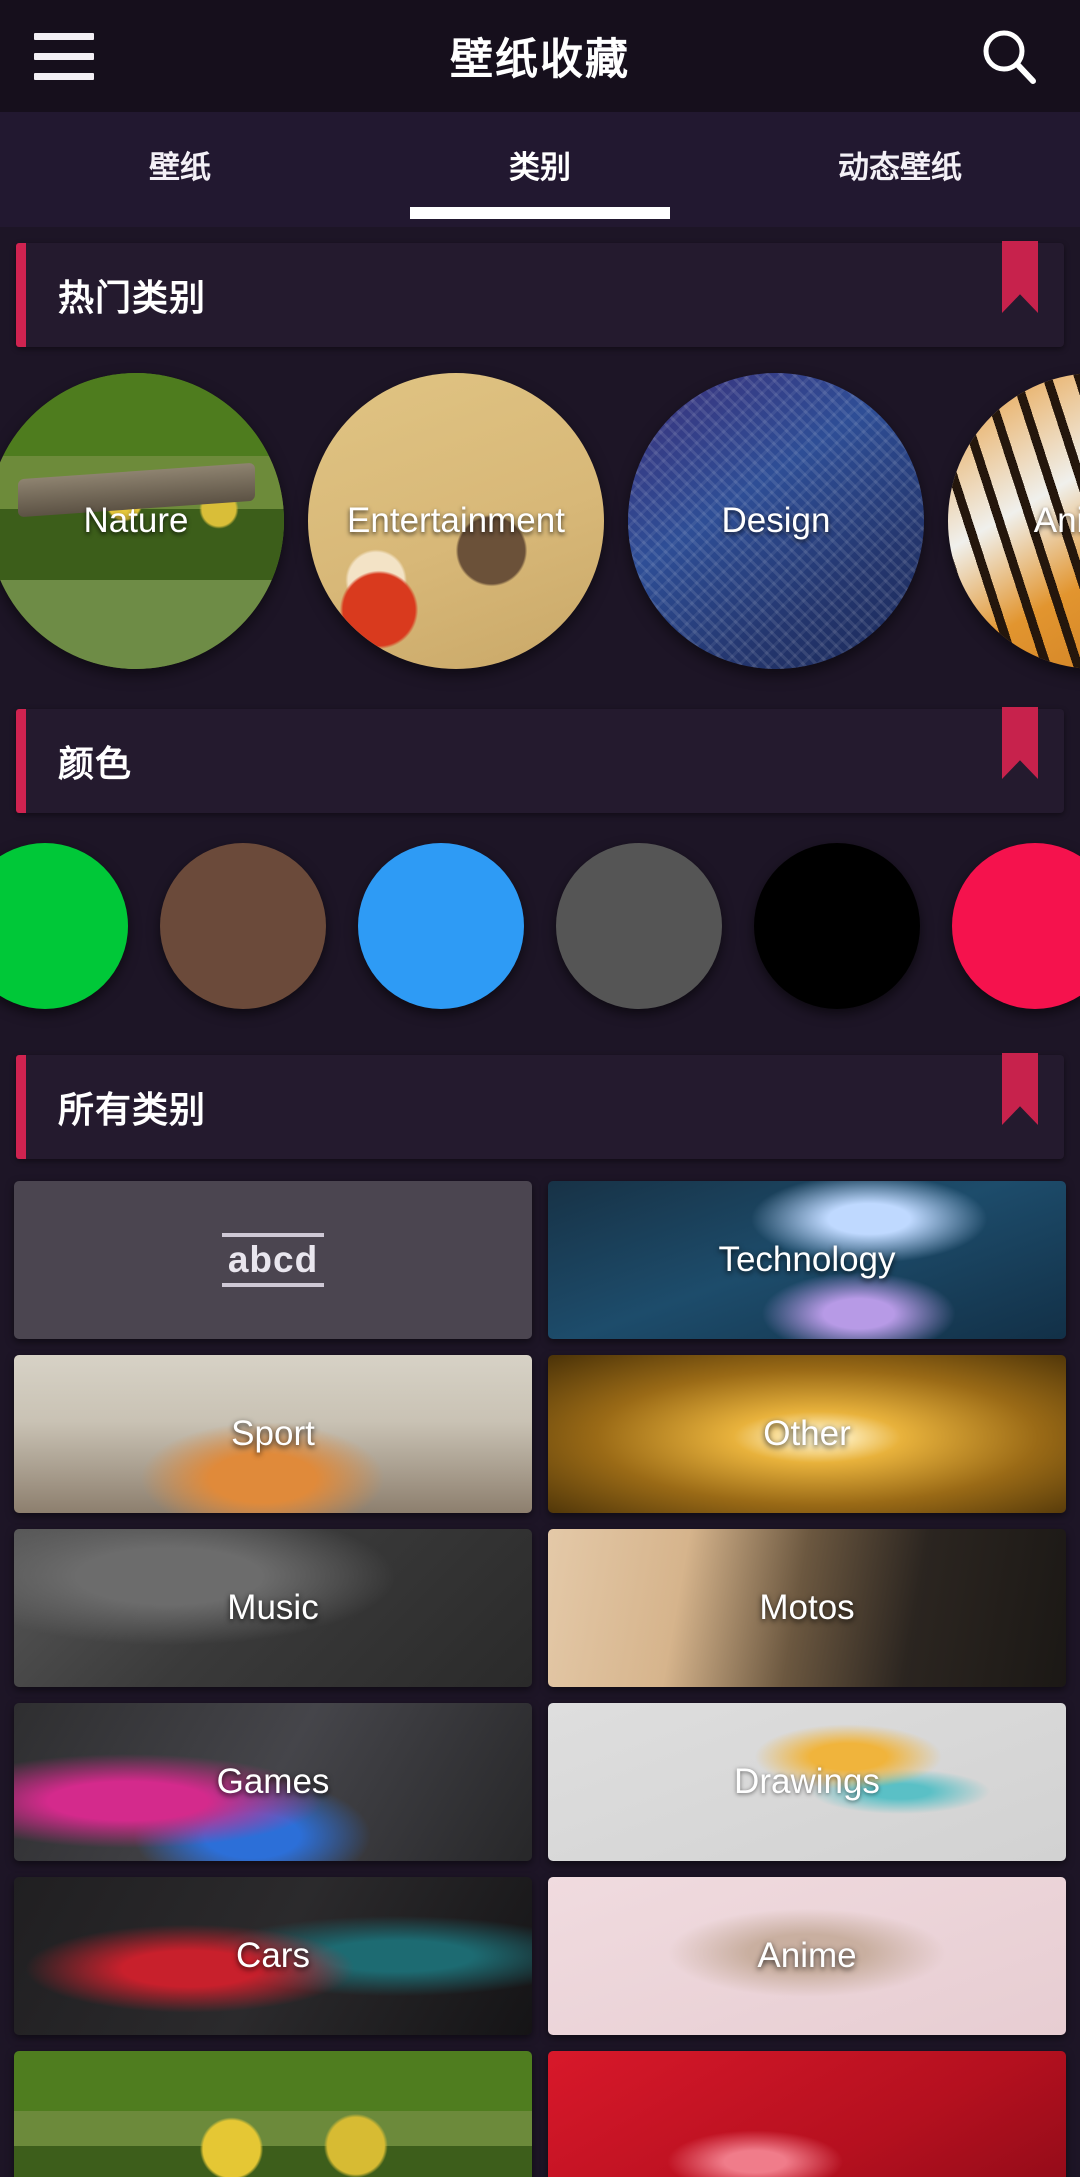 The image size is (1080, 2177). I want to click on section-title: 颜色, so click(95, 763).